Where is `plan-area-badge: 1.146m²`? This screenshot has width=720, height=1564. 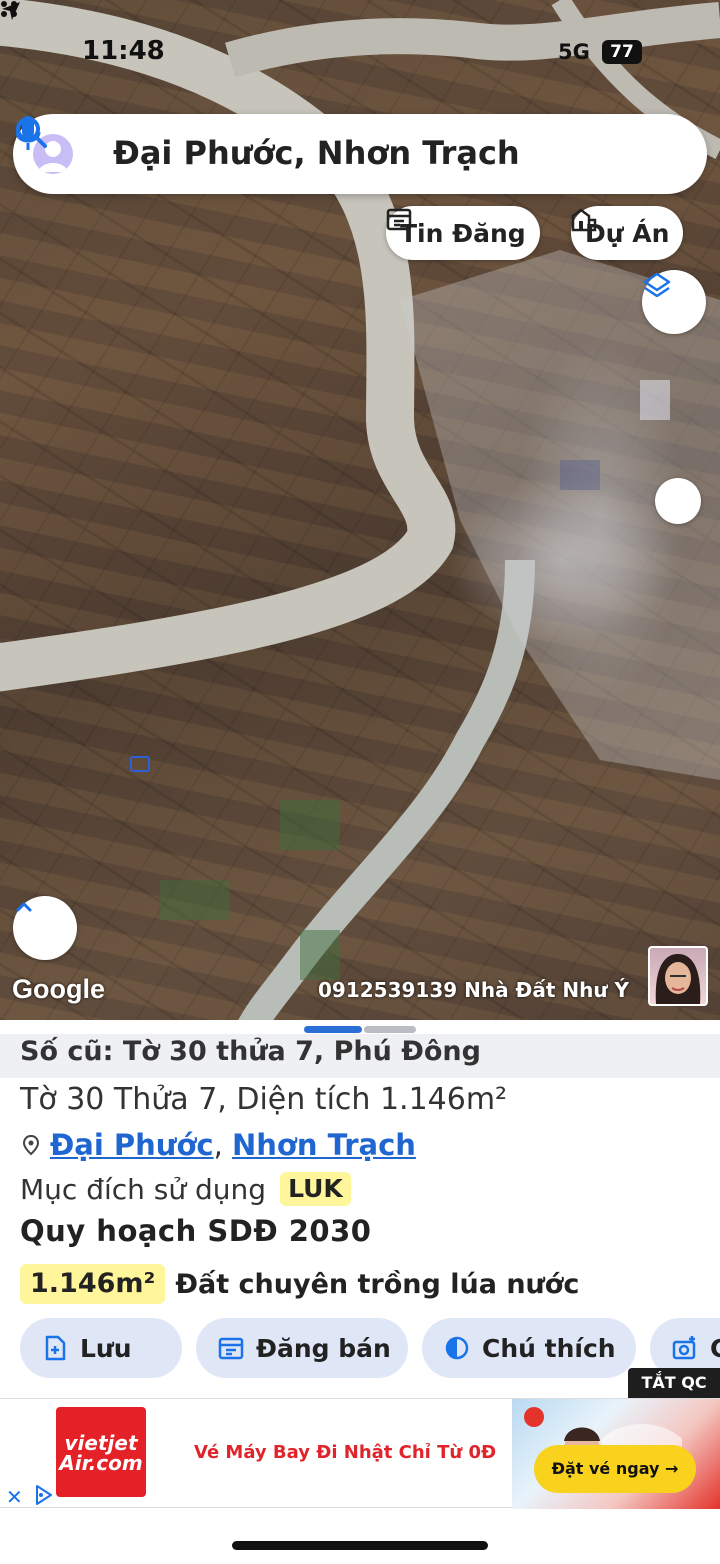
plan-area-badge: 1.146m² is located at coordinates (93, 1284).